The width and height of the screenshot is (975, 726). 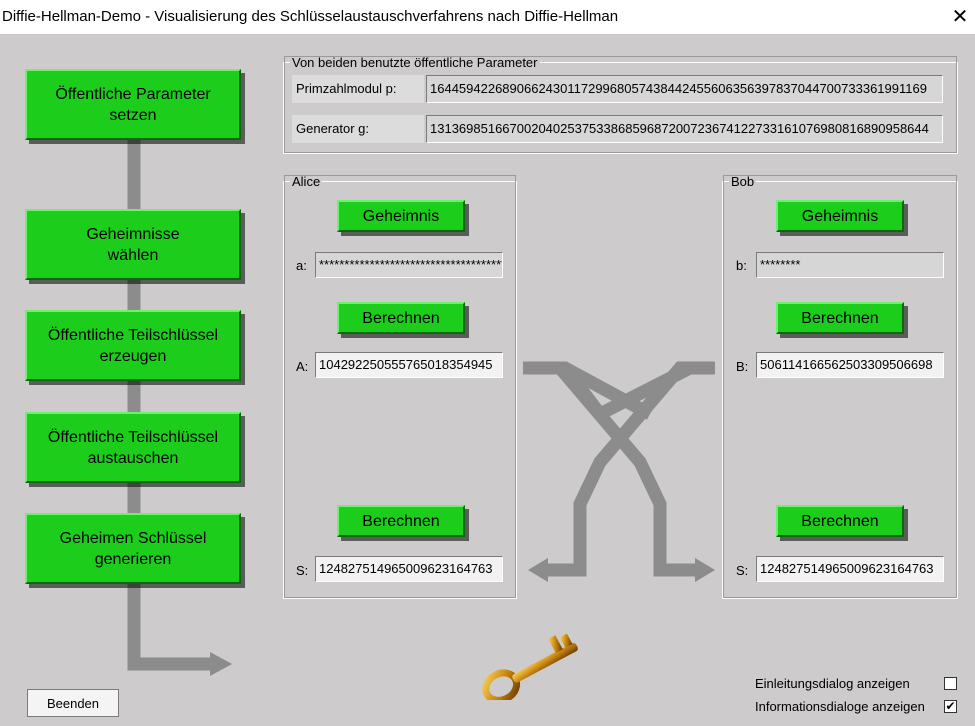 What do you see at coordinates (133, 447) in the screenshot?
I see `step-exchange-keys-button: Öffentliche Teilschlüssel austauschen` at bounding box center [133, 447].